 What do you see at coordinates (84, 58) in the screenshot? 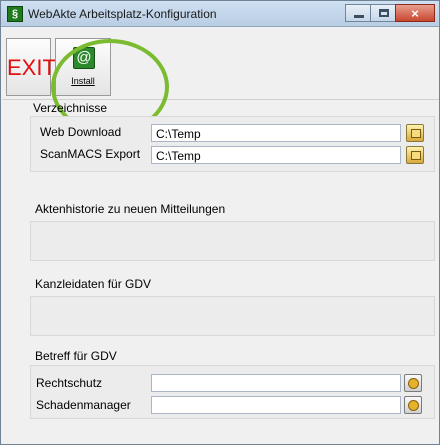
I see `globe-at-icon` at bounding box center [84, 58].